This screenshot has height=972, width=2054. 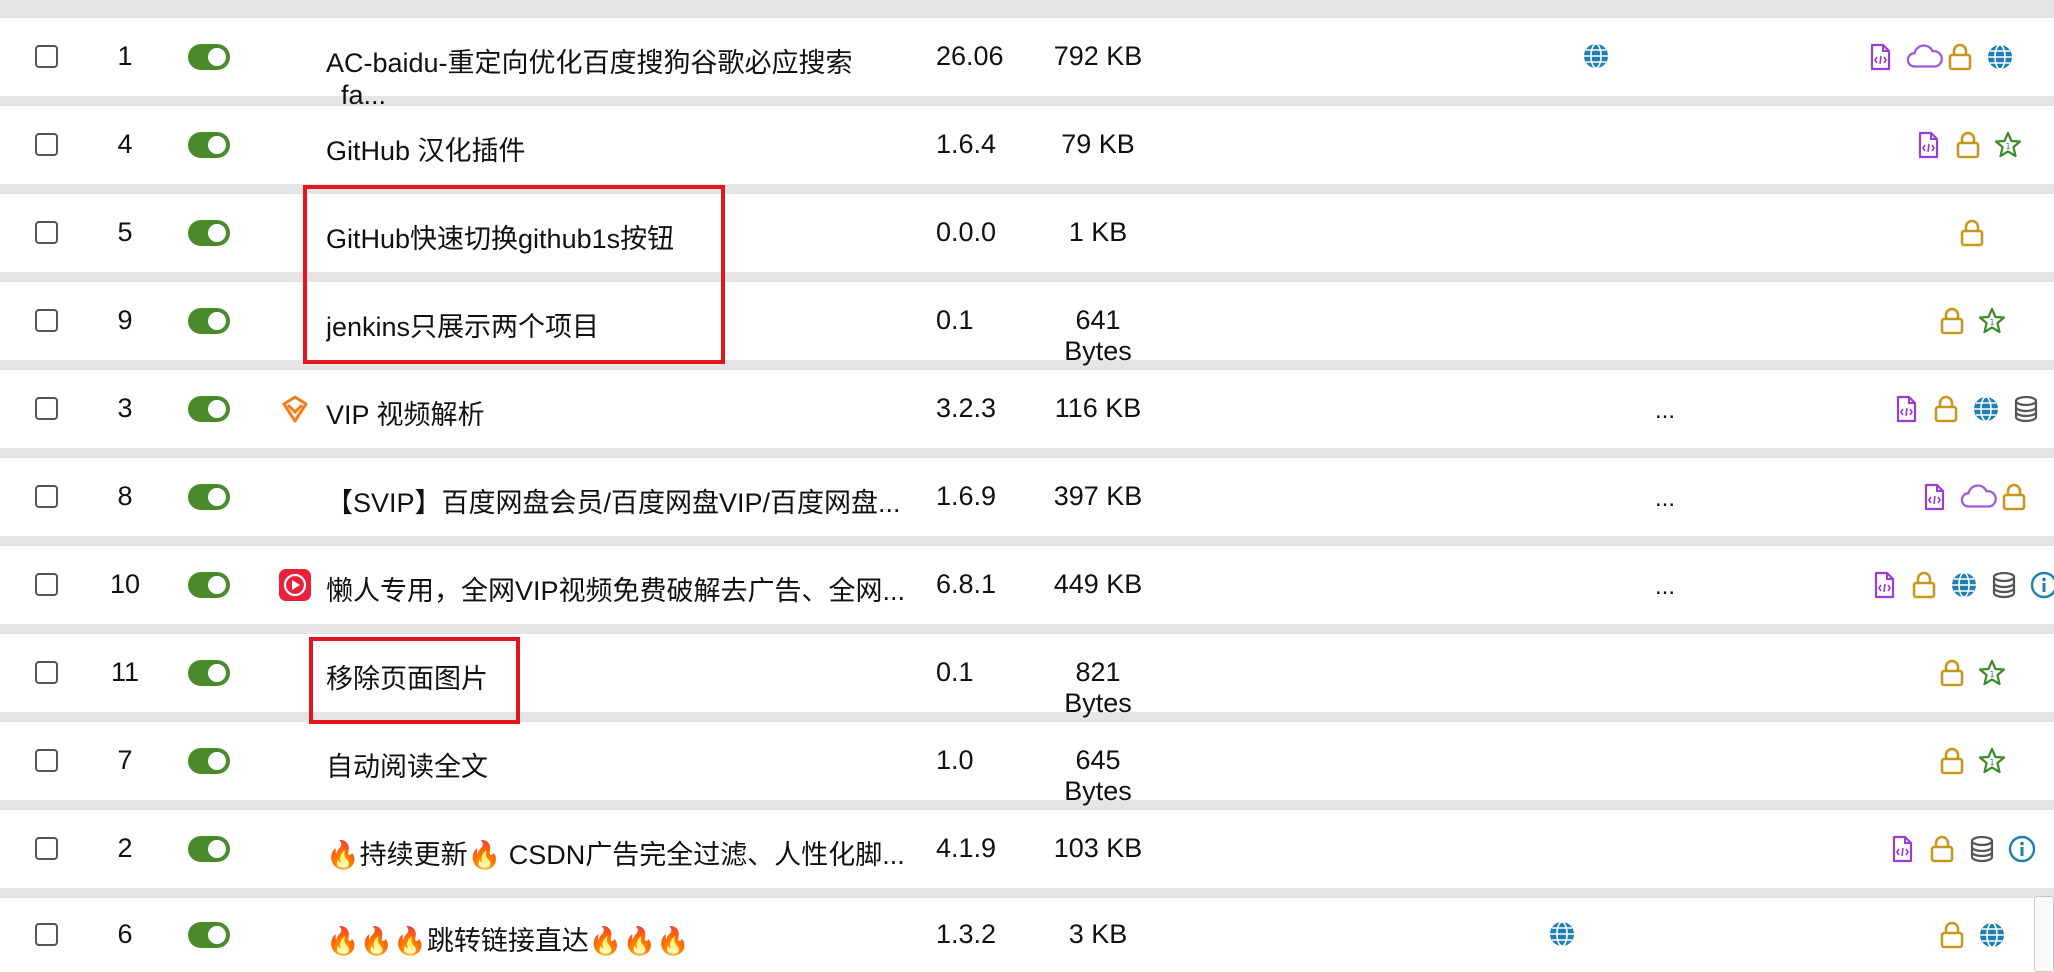 I want to click on script-size: 397 KB, so click(x=1098, y=496).